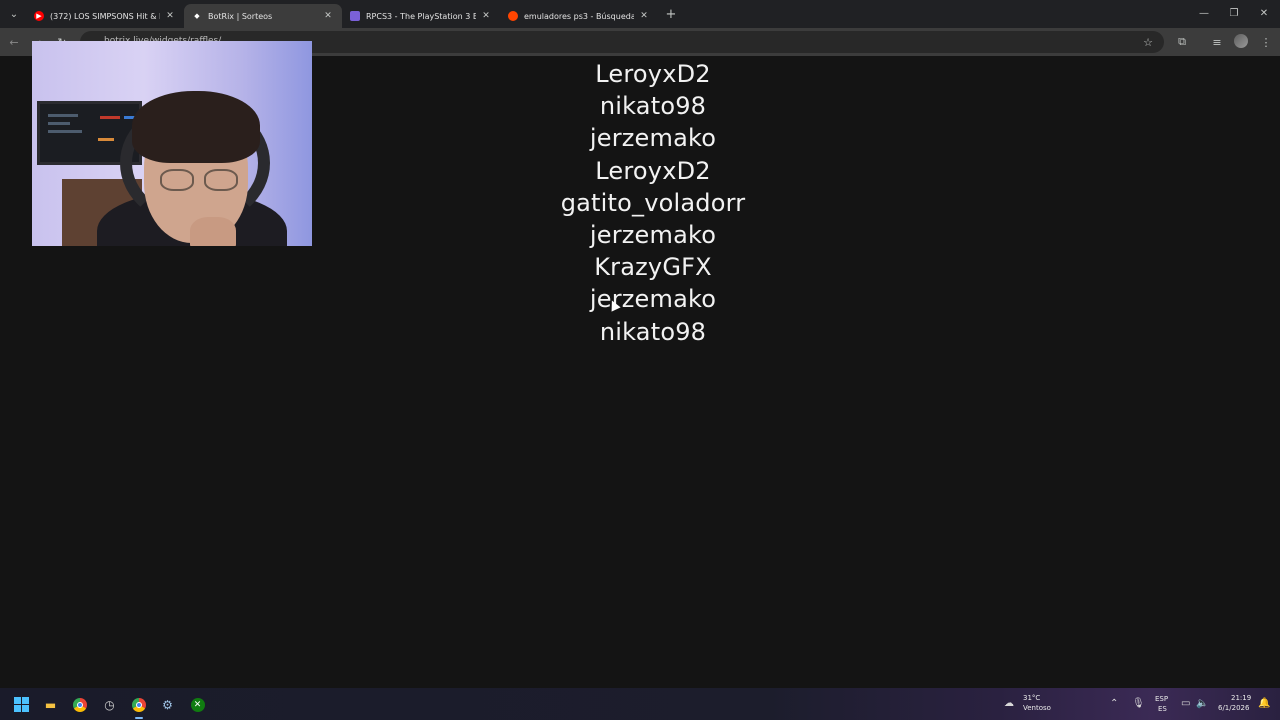 The image size is (1280, 720). I want to click on app-button: ◷, so click(109, 704).